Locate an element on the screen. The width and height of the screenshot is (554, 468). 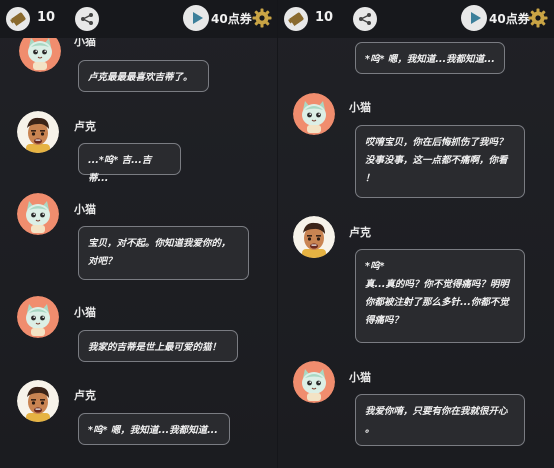
message-bubble: 宝贝，对不起。你知道我爱你的， 对吧？ is located at coordinates (163, 253).